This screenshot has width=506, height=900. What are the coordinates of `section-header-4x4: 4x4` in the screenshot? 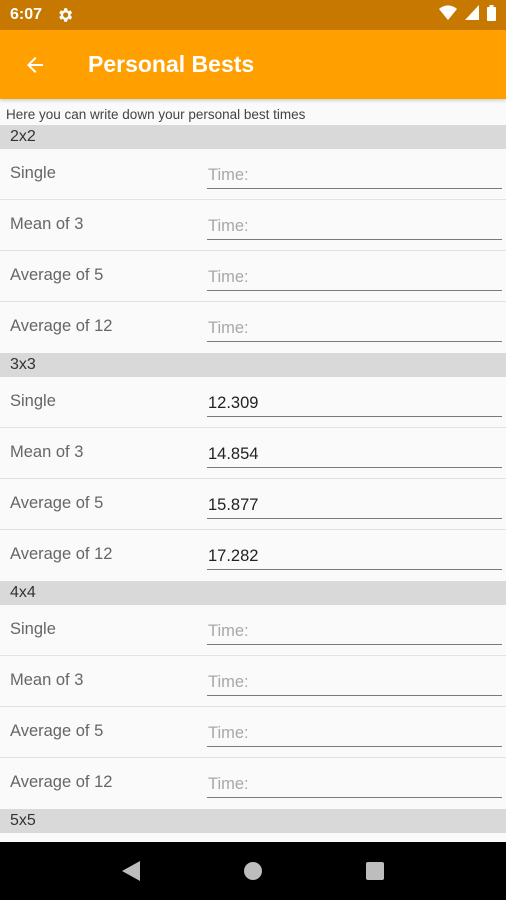 It's located at (253, 593).